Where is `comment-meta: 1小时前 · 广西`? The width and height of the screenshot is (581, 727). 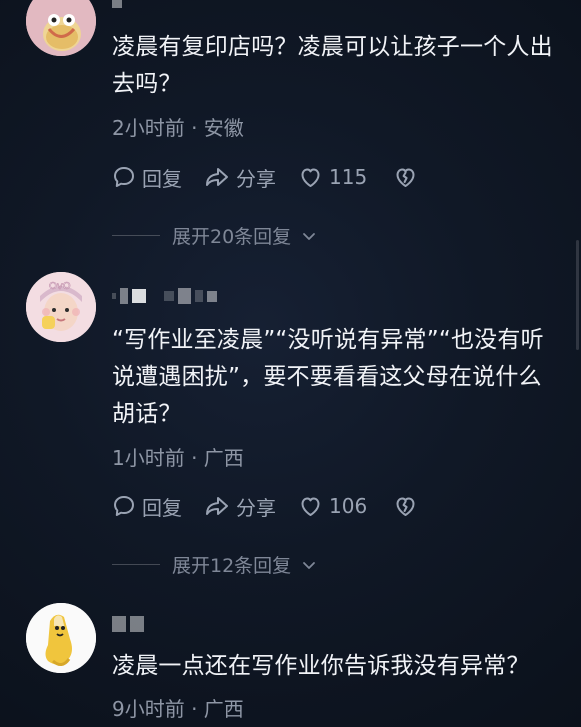 comment-meta: 1小时前 · 广西 is located at coordinates (178, 458).